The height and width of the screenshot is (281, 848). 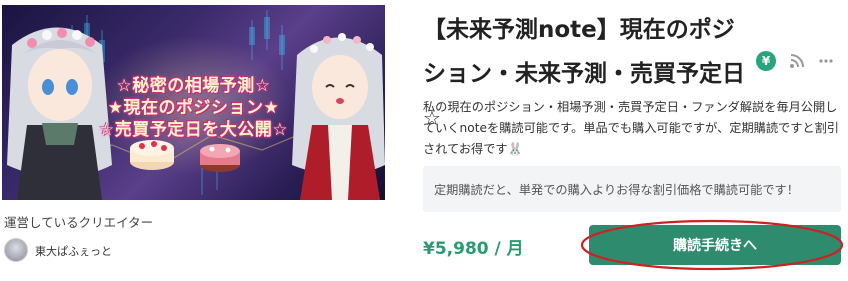 I want to click on more-icon, so click(x=826, y=61).